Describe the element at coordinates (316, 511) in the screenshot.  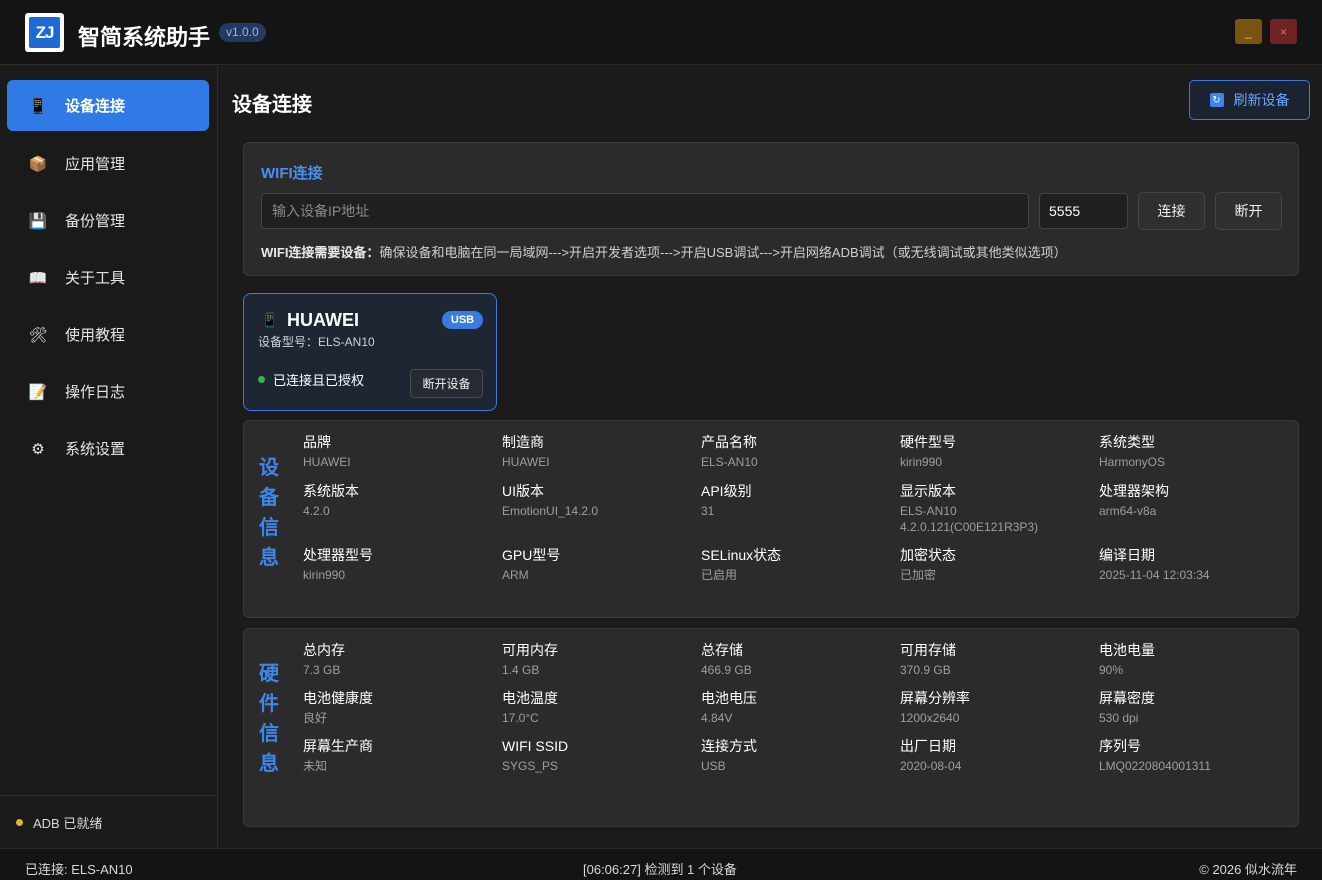
I see `info-field-value: 4.2.0` at that location.